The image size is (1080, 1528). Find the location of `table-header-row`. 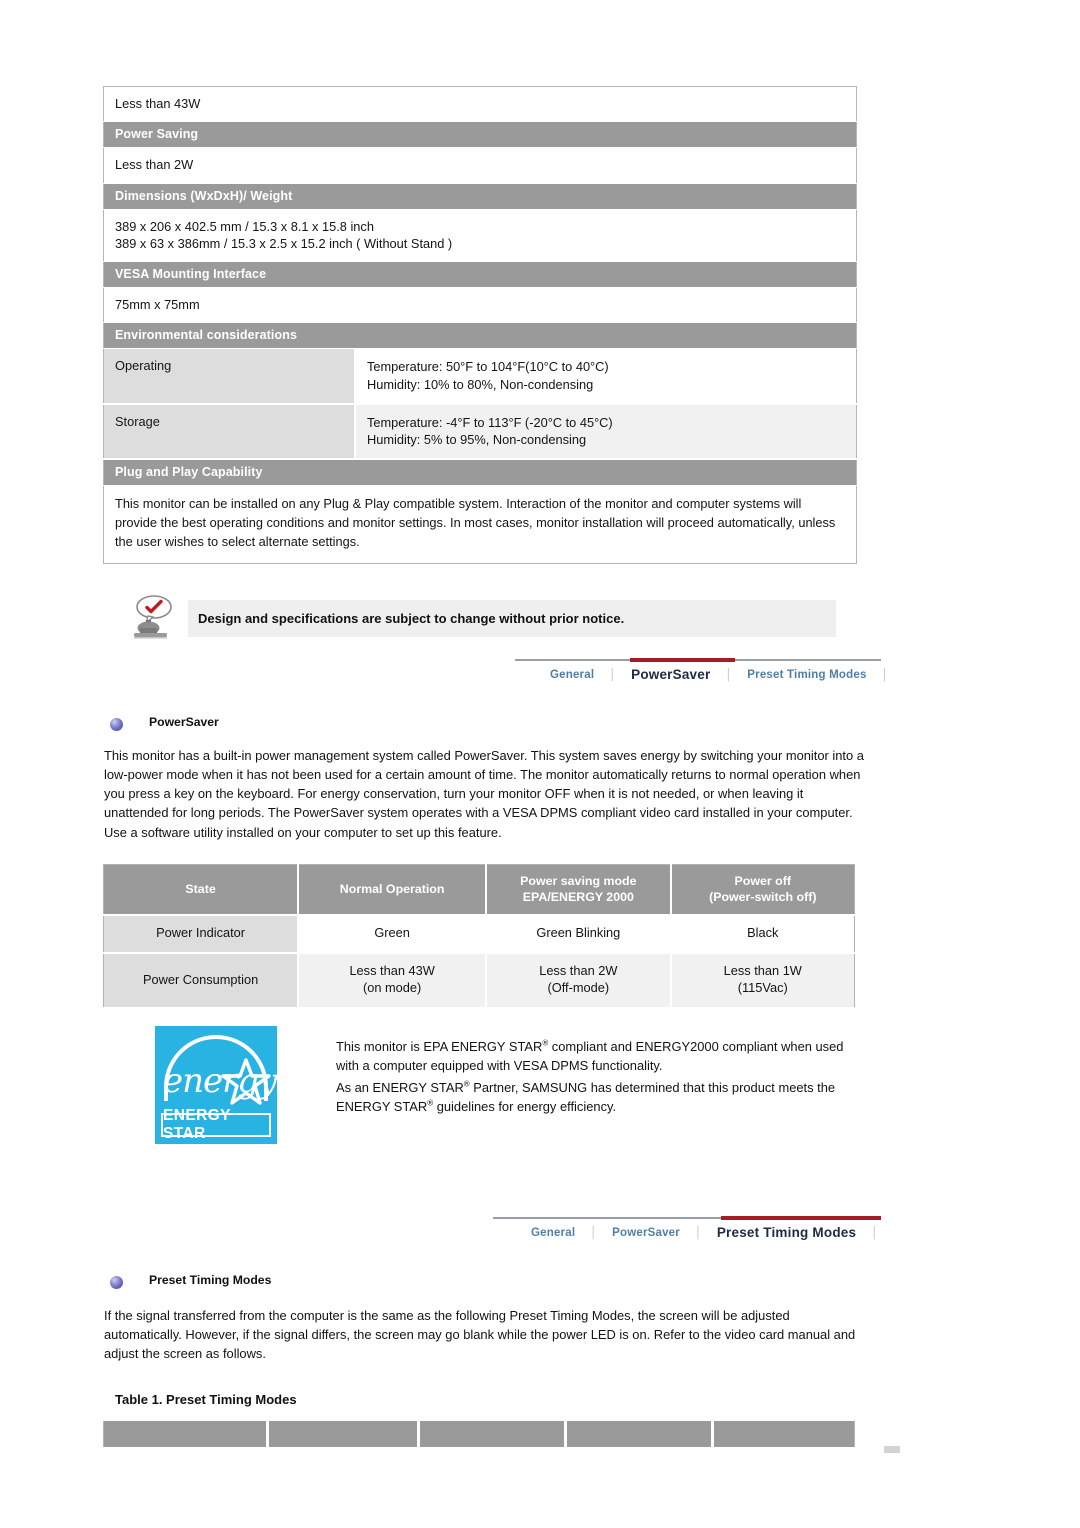

table-header-row is located at coordinates (479, 1434).